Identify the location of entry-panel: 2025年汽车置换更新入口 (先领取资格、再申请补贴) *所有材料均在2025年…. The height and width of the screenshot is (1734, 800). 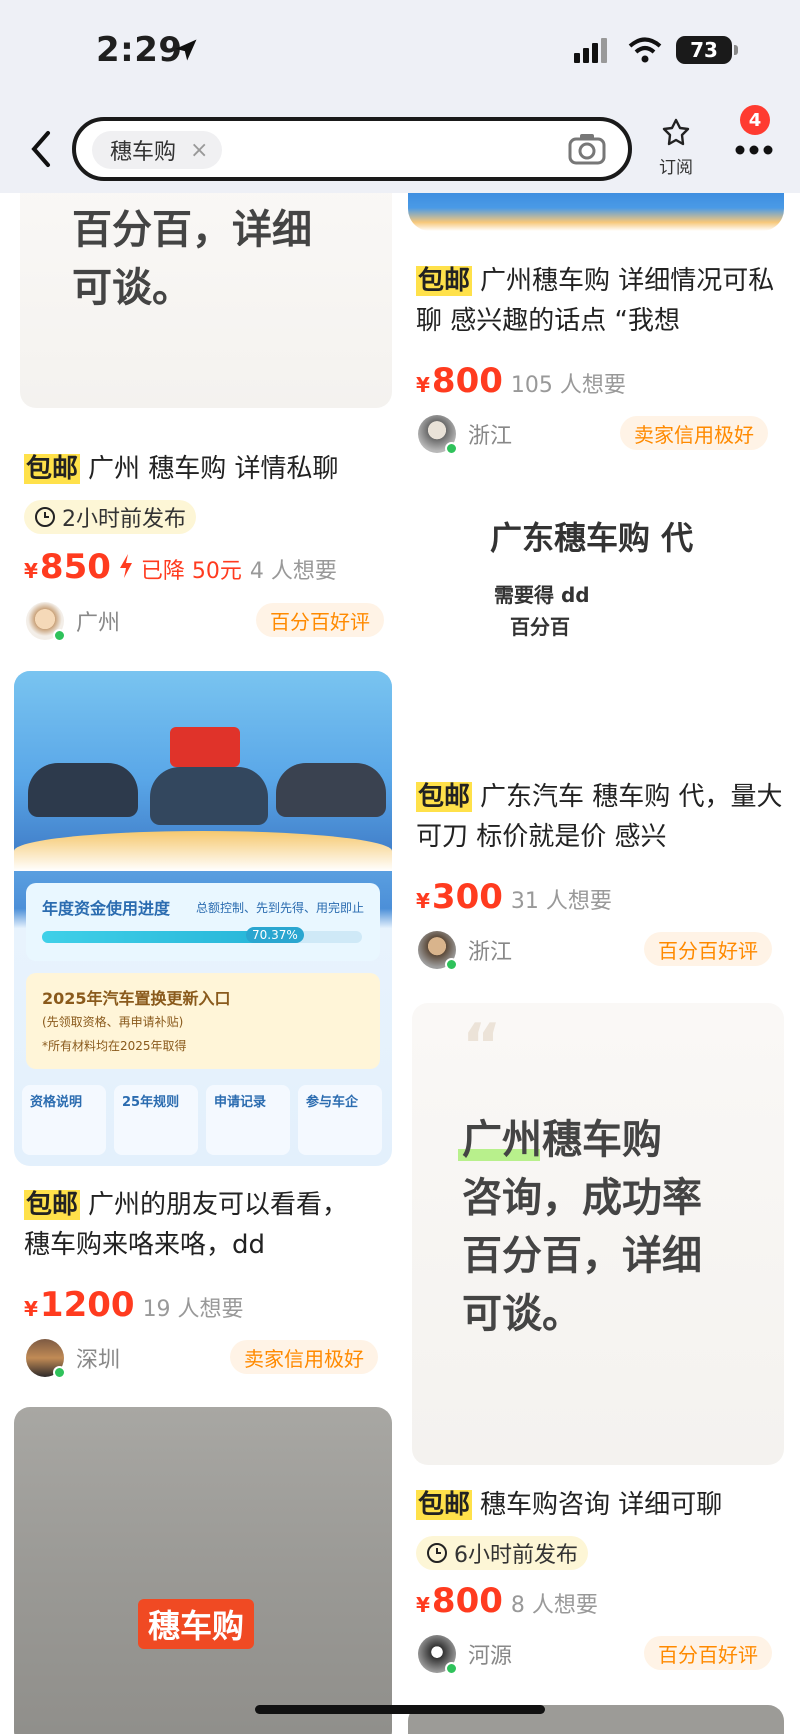
(203, 1021).